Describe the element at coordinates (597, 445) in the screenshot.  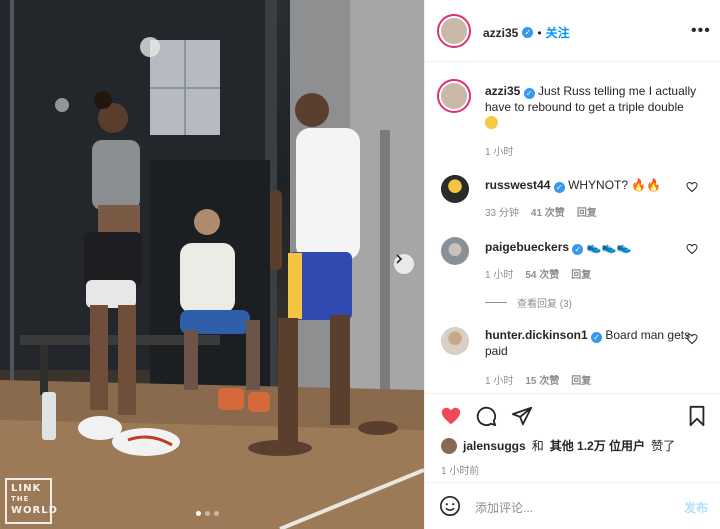
I see `likes-others-count: 其他 1.2万 位用户` at that location.